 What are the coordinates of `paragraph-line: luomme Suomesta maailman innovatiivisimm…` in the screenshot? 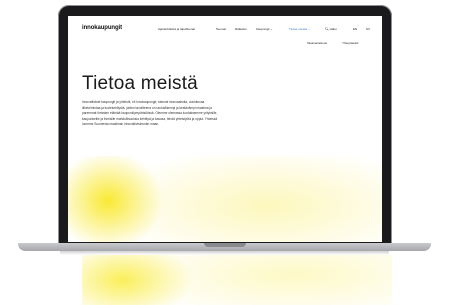 It's located at (121, 124).